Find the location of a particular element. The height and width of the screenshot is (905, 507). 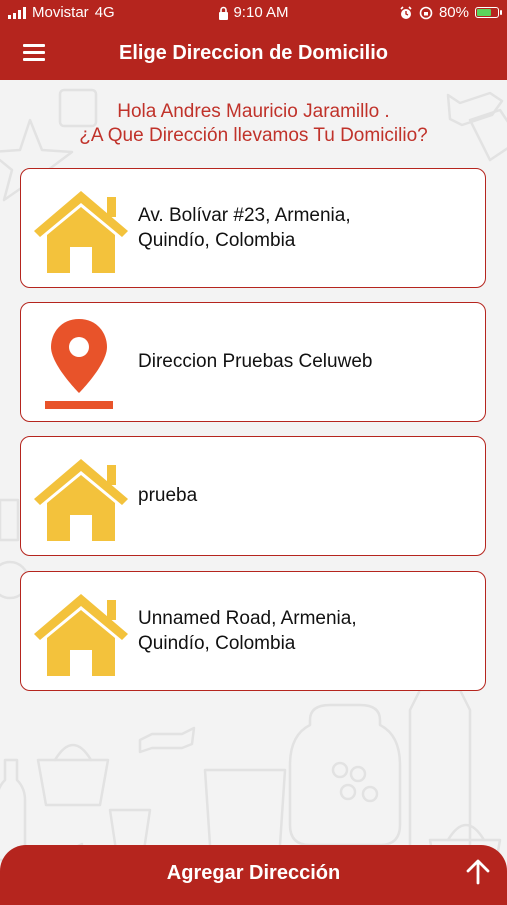

greeting-name-line: Hola Andres Mauricio Jaramillo . is located at coordinates (253, 111).